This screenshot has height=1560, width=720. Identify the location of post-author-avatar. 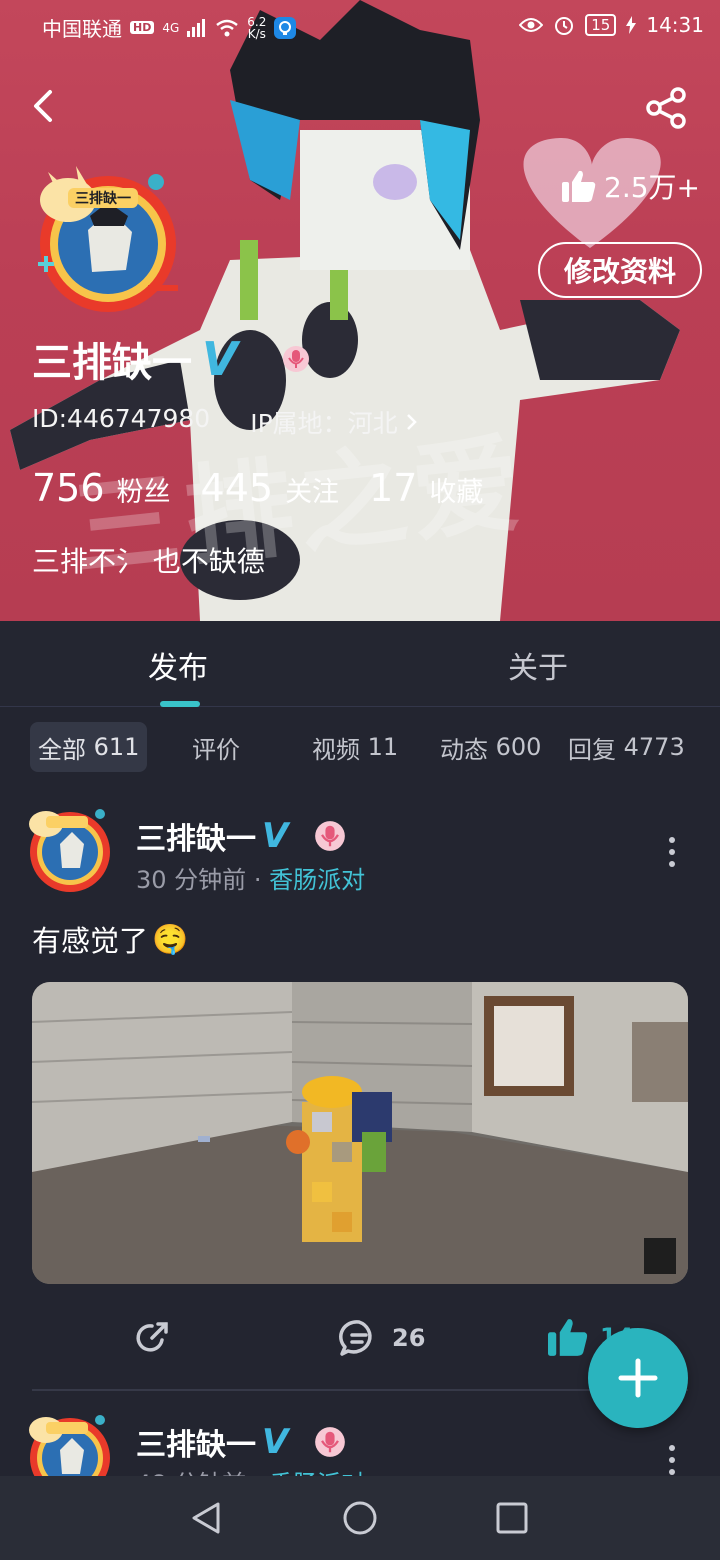
(69, 847).